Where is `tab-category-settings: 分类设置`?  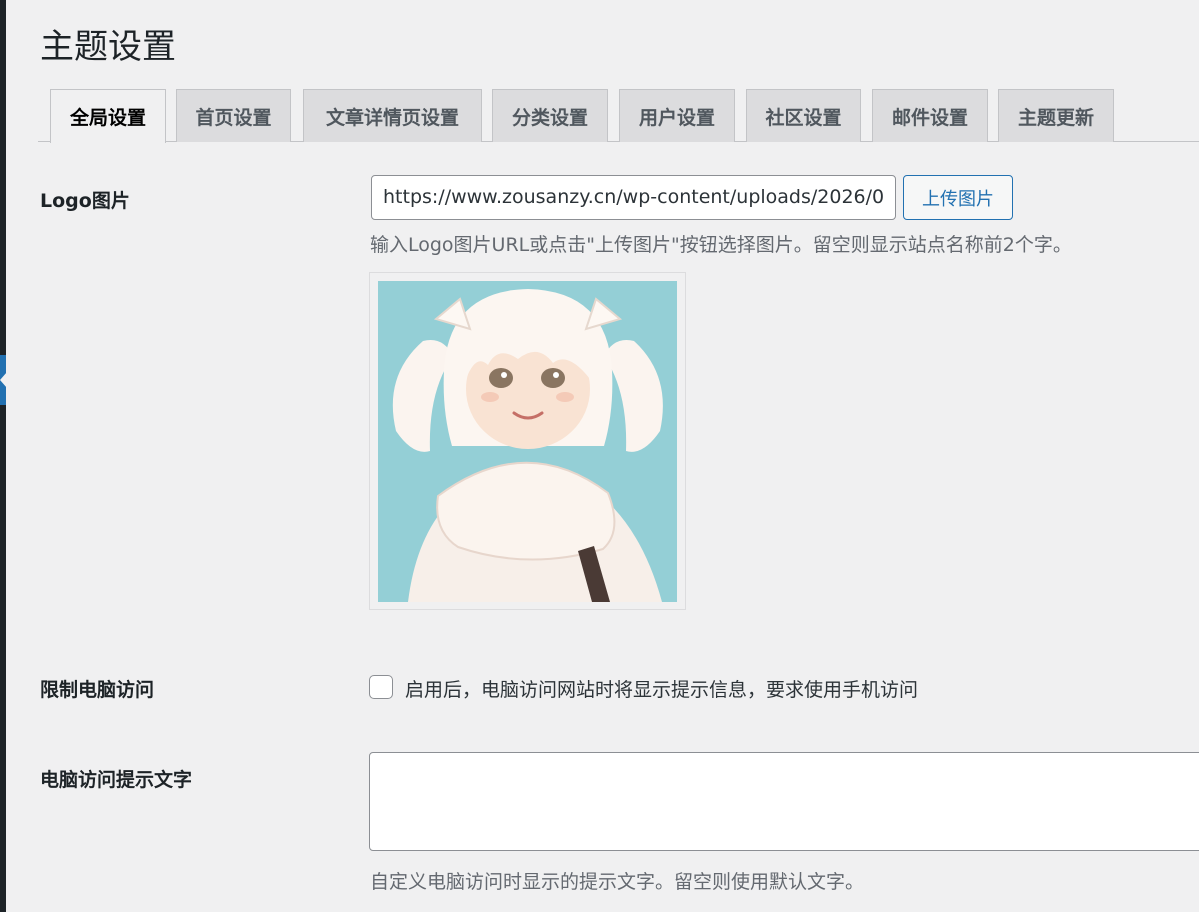 tab-category-settings: 分类设置 is located at coordinates (550, 115).